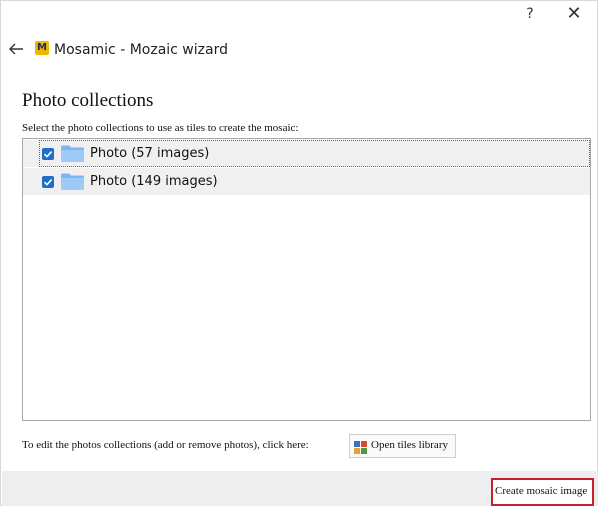 The width and height of the screenshot is (598, 506). What do you see at coordinates (409, 445) in the screenshot?
I see `open-tiles-library-label: Open tiles library` at bounding box center [409, 445].